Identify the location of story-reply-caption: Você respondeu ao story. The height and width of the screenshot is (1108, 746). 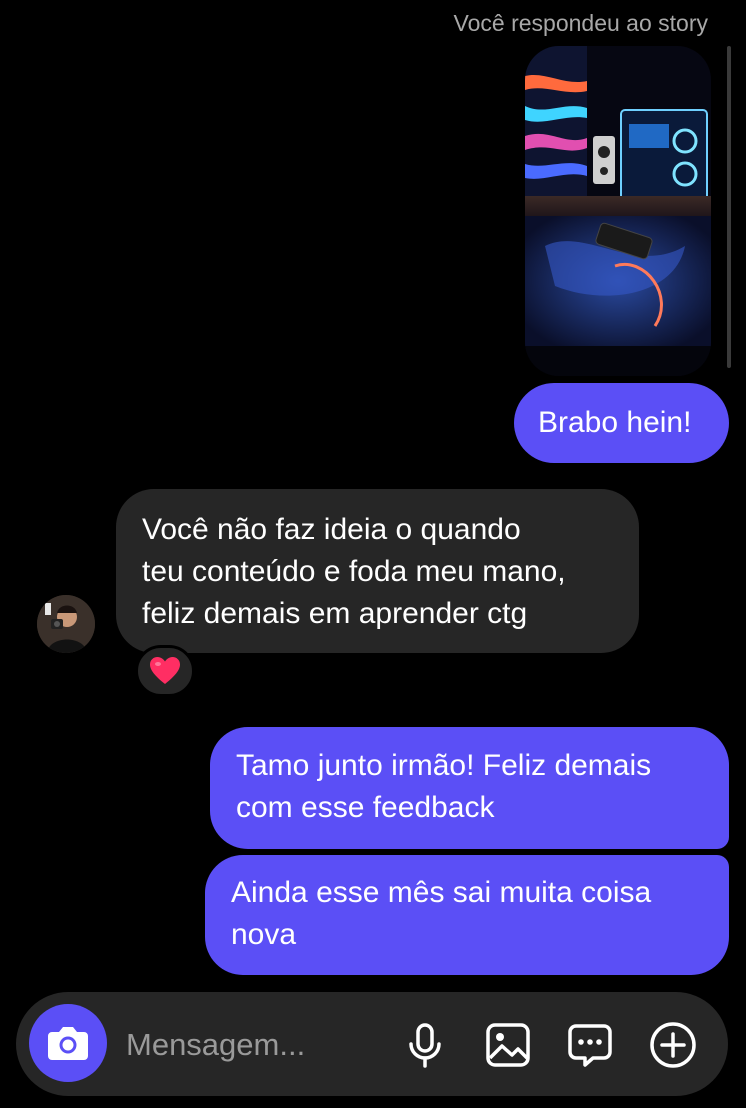
(580, 23).